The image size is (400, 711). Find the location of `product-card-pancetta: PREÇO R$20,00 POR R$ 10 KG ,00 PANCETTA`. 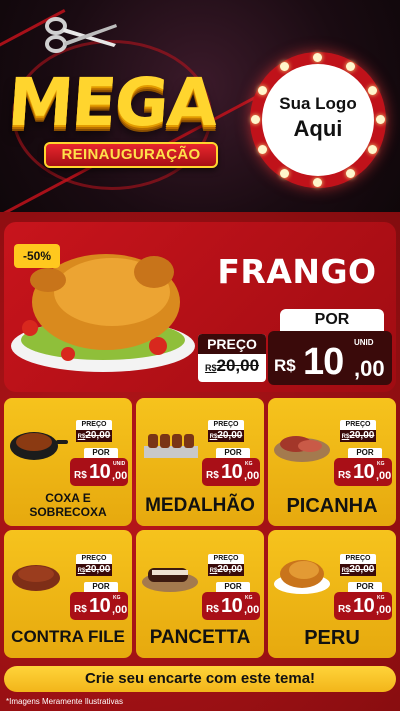

product-card-pancetta: PREÇO R$20,00 POR R$ 10 KG ,00 PANCETTA is located at coordinates (200, 594).